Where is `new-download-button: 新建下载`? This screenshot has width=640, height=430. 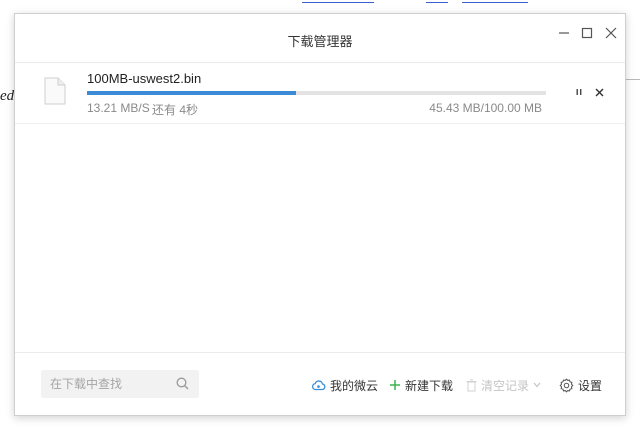
new-download-button: 新建下载 is located at coordinates (421, 385).